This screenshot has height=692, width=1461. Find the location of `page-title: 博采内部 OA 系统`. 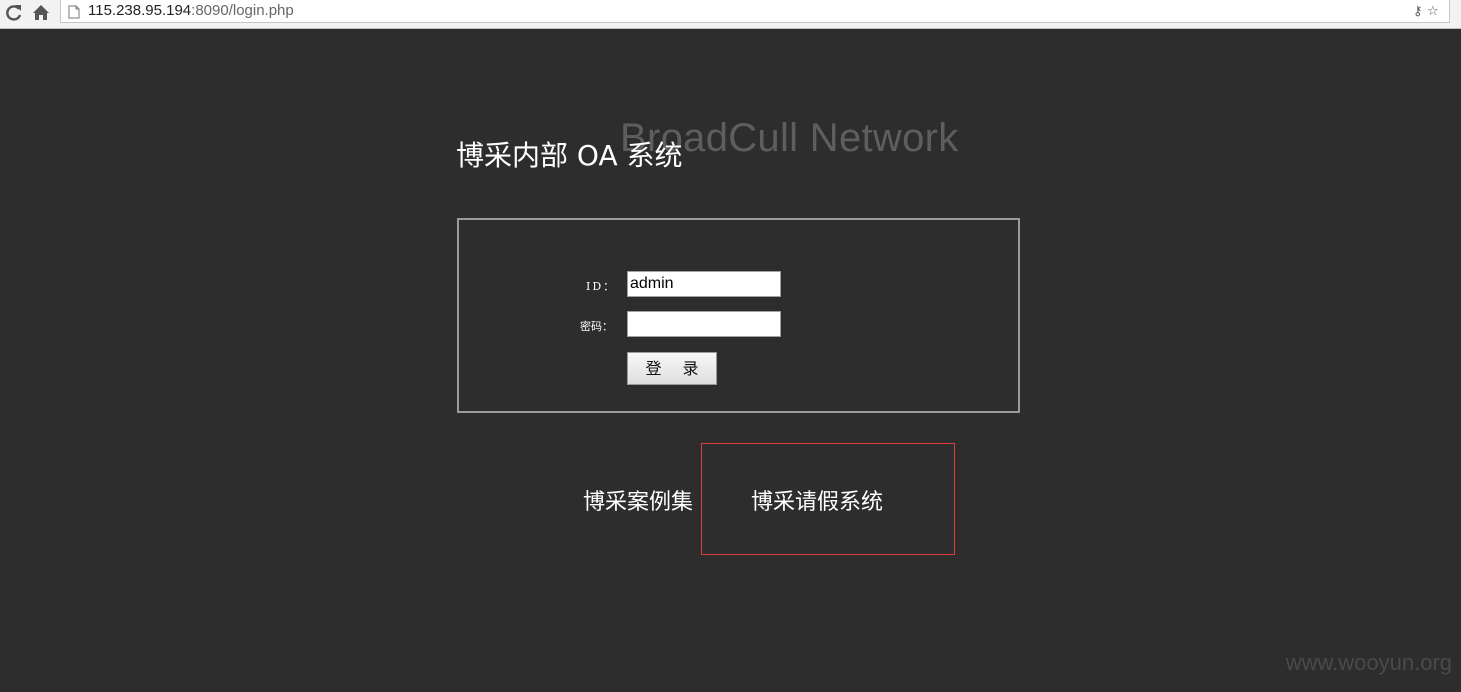

page-title: 博采内部 OA 系统 is located at coordinates (569, 155).